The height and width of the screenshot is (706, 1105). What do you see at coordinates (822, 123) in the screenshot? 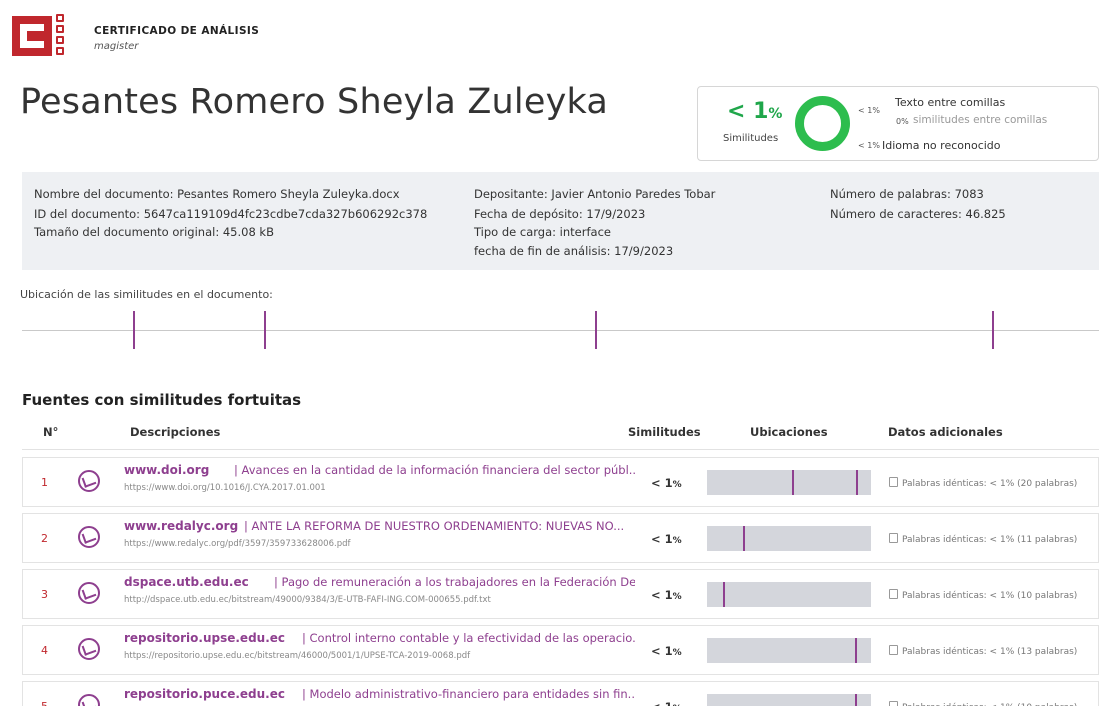
I see `similarity-ring-icon` at bounding box center [822, 123].